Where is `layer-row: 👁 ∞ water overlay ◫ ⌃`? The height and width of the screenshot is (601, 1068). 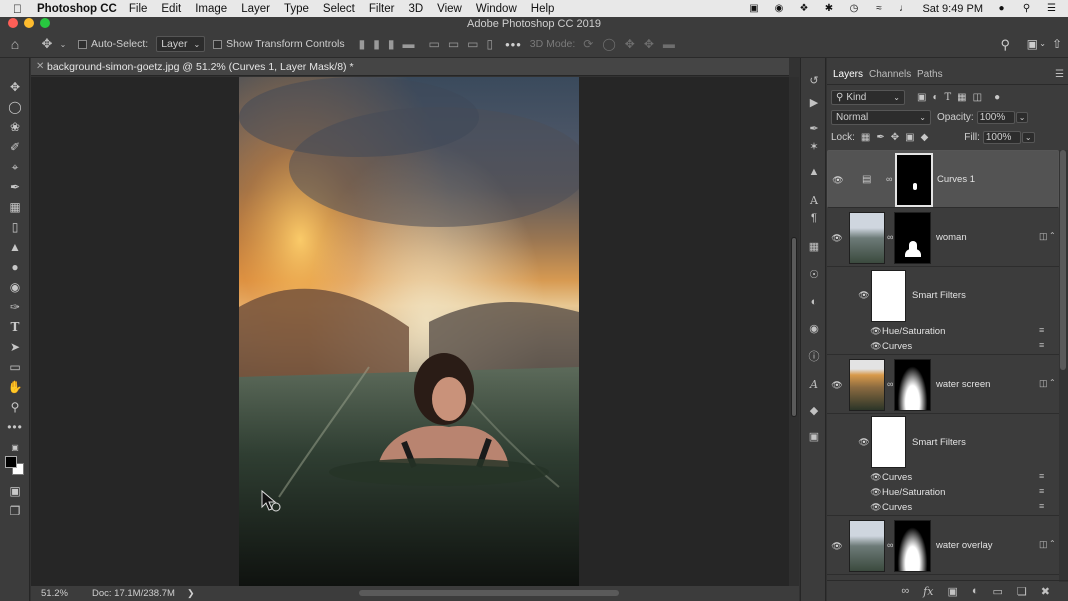 layer-row: 👁 ∞ water overlay ◫ ⌃ is located at coordinates (943, 546).